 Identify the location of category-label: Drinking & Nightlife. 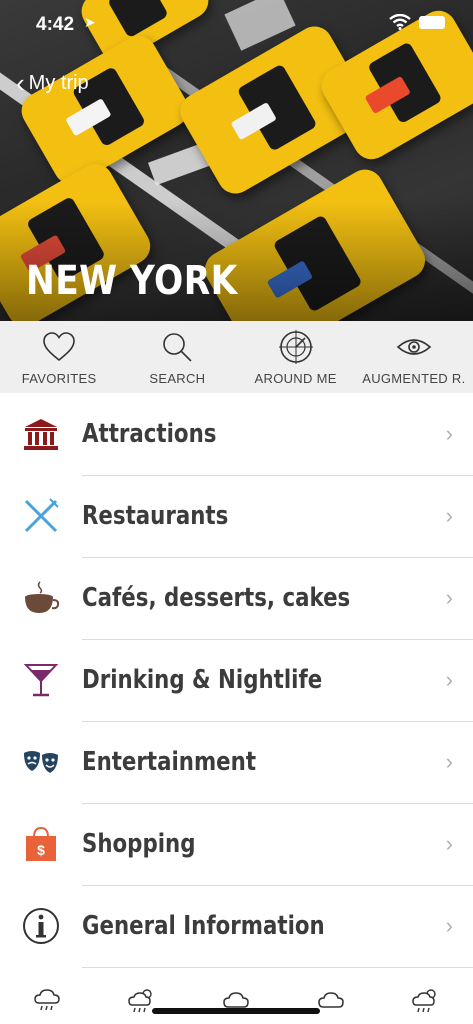
(202, 680).